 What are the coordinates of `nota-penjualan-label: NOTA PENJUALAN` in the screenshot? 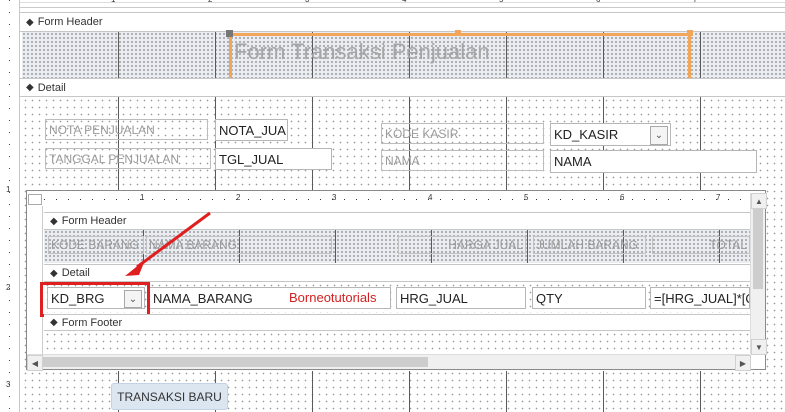 It's located at (126, 129).